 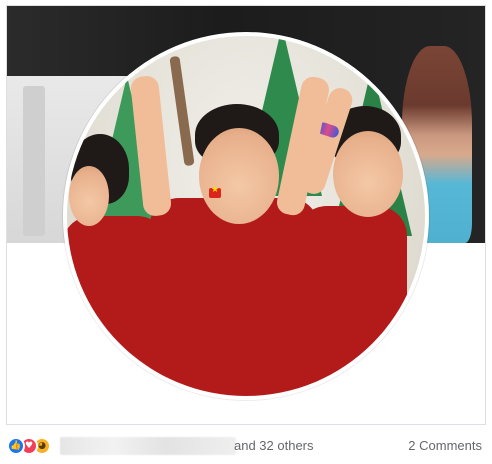 What do you see at coordinates (16, 446) in the screenshot?
I see `like-icon: 👍` at bounding box center [16, 446].